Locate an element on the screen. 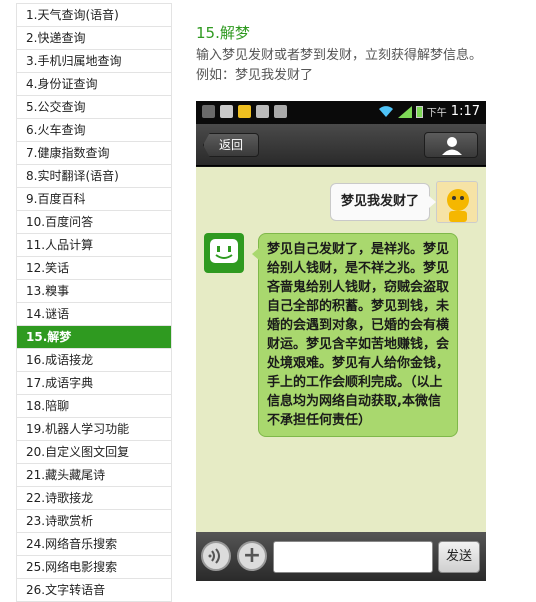  user-avatar is located at coordinates (457, 202).